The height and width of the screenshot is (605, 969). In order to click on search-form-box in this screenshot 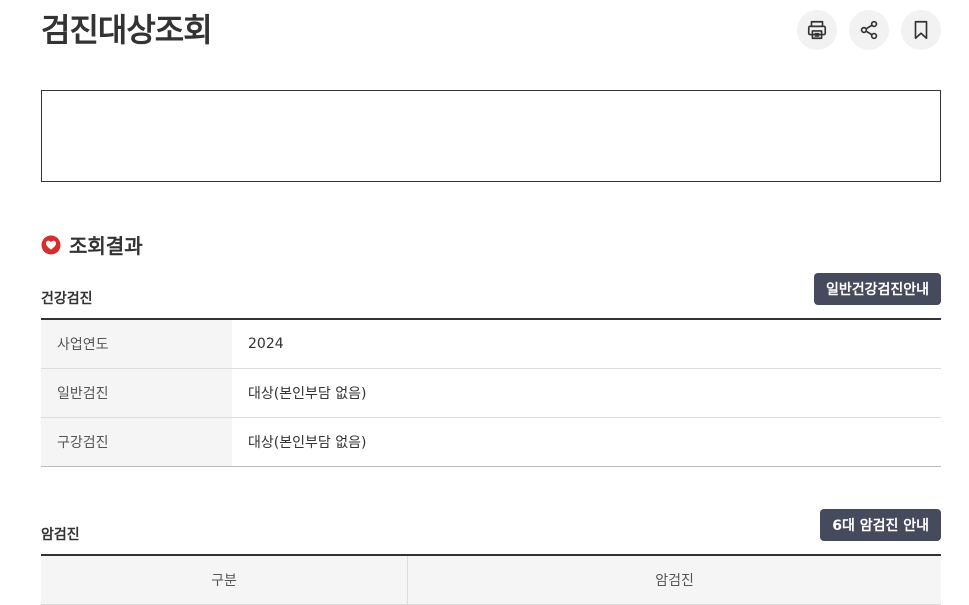, I will do `click(491, 136)`.